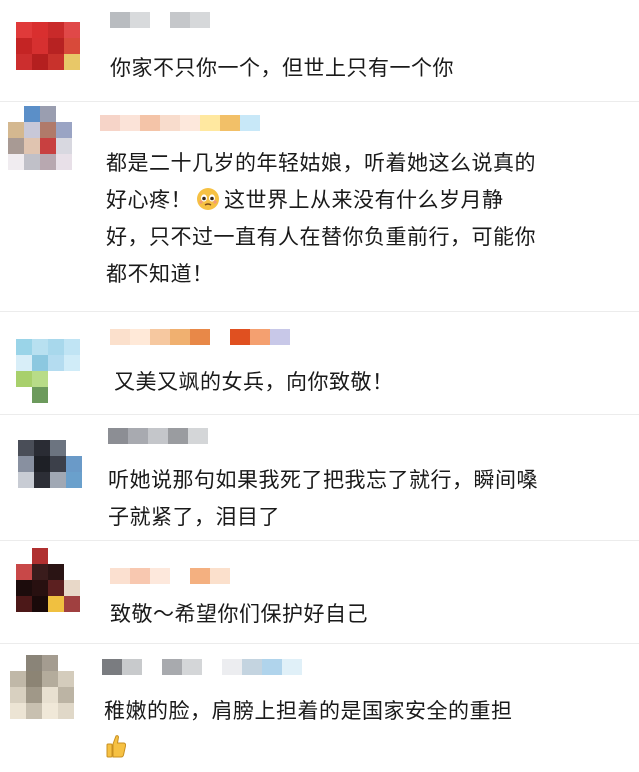 The height and width of the screenshot is (772, 639). What do you see at coordinates (319, 591) in the screenshot?
I see `comment-item: 致敬～希望你们保护好自己` at bounding box center [319, 591].